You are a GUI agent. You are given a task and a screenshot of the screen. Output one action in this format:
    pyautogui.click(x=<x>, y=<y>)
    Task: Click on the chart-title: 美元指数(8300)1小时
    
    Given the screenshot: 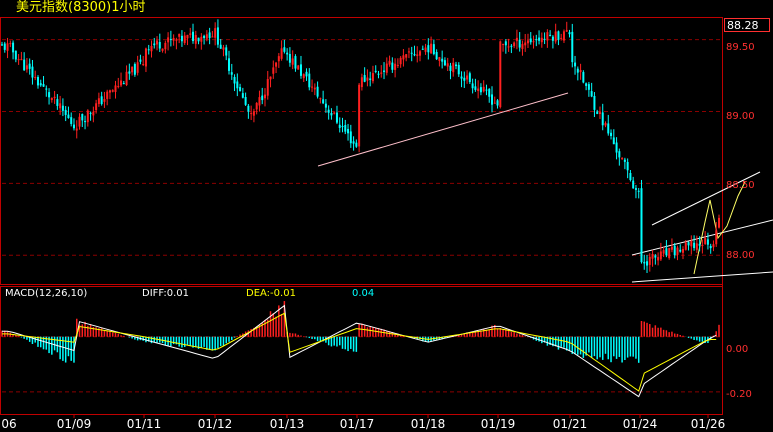 What is the action you would take?
    pyautogui.click(x=81, y=7)
    